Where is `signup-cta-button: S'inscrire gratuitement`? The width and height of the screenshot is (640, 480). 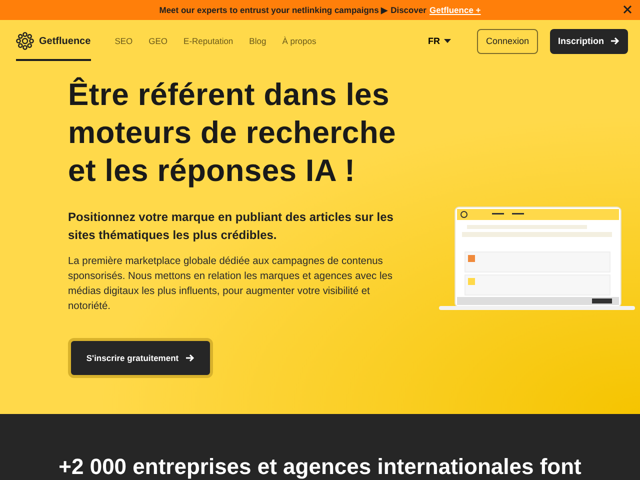 signup-cta-button: S'inscrire gratuitement is located at coordinates (140, 358).